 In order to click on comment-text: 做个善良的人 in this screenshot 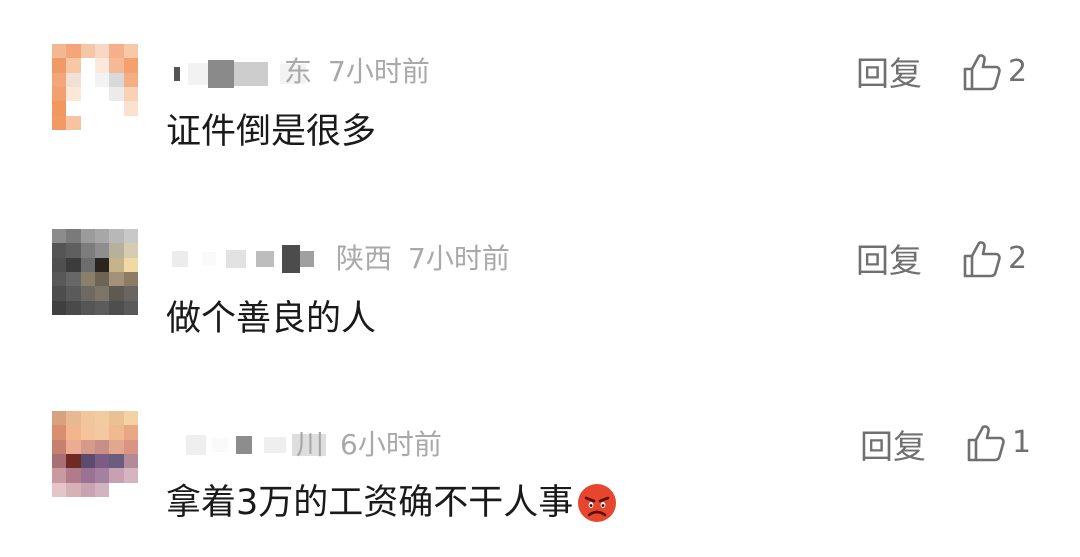, I will do `click(271, 319)`.